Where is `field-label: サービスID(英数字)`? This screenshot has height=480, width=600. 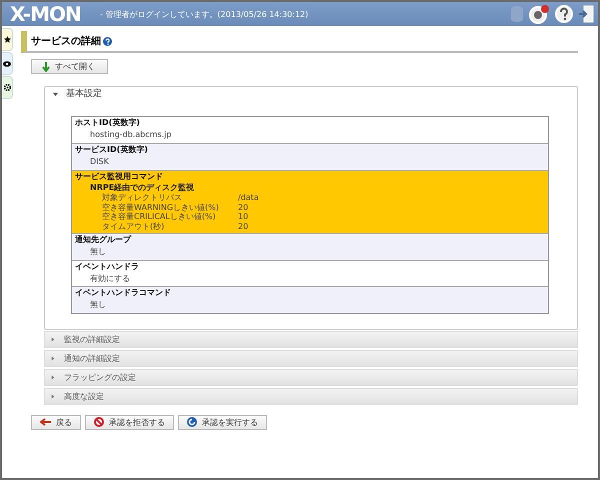
field-label: サービスID(英数字) is located at coordinates (111, 150).